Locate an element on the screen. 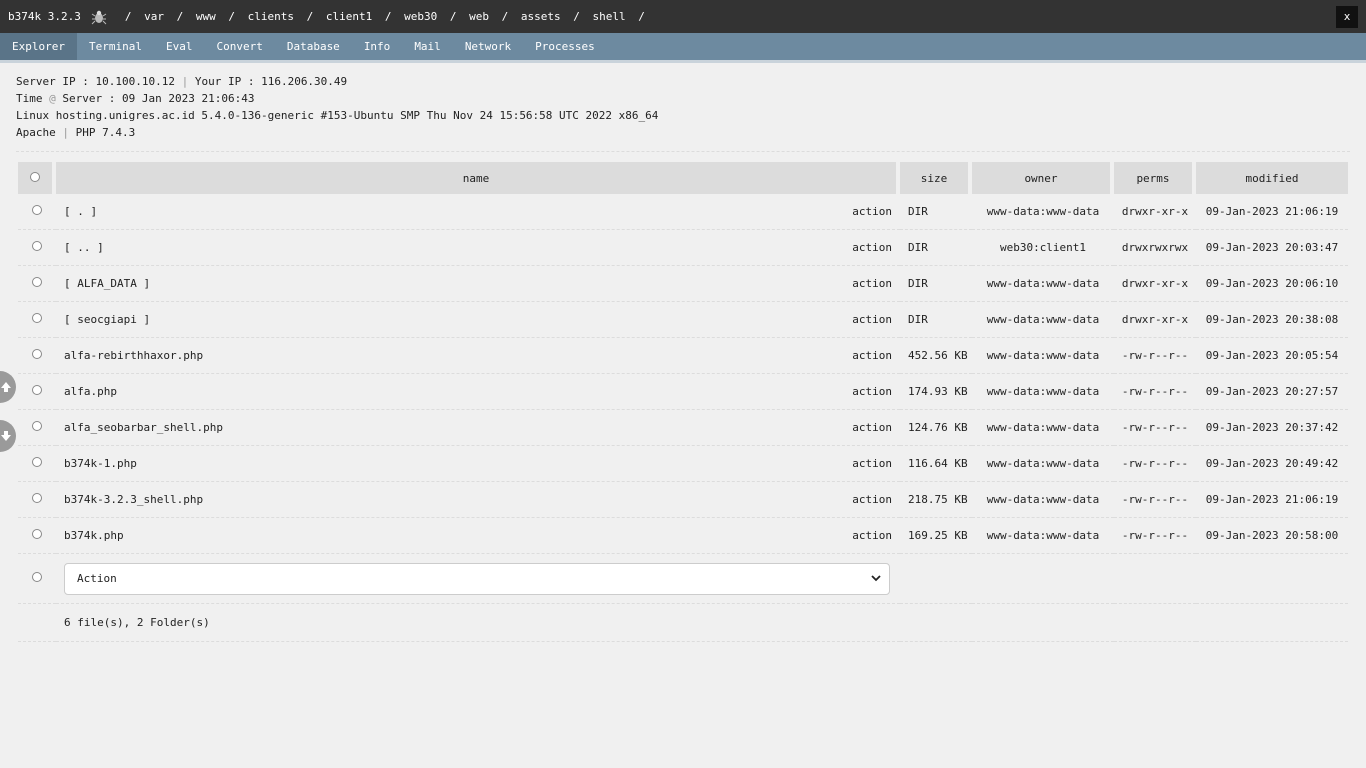 This screenshot has height=768, width=1366. server-time-label: Server : is located at coordinates (89, 98).